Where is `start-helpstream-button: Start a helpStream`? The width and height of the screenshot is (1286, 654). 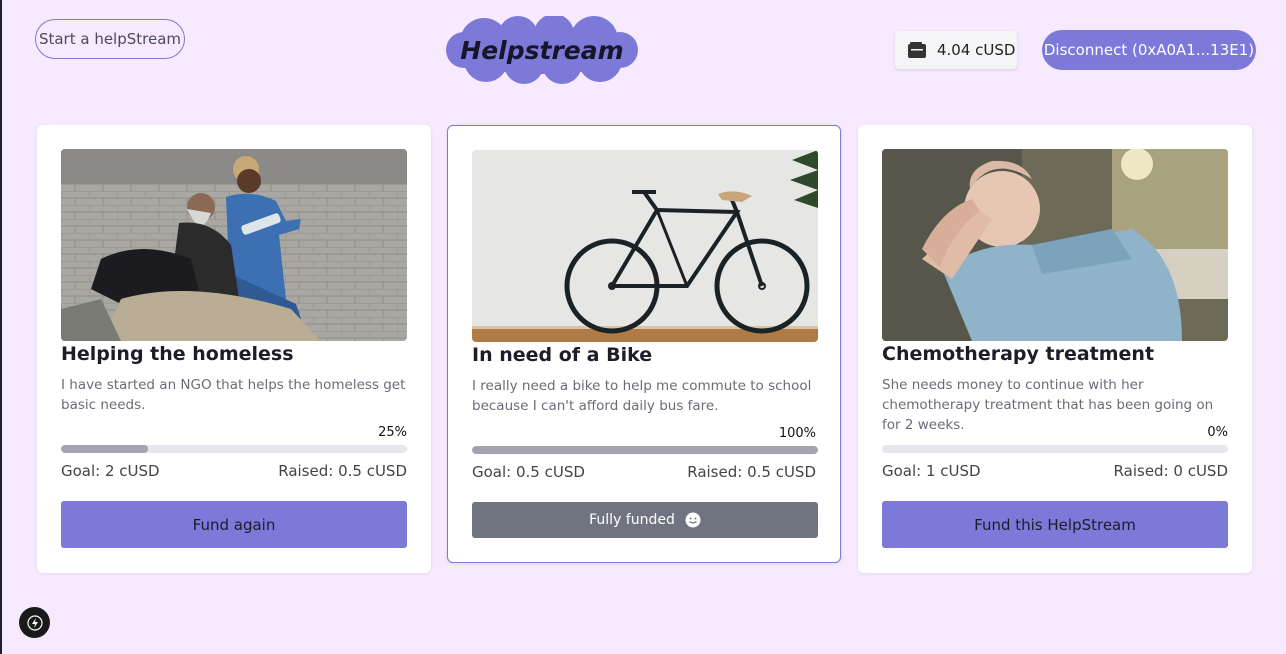 start-helpstream-button: Start a helpStream is located at coordinates (110, 39).